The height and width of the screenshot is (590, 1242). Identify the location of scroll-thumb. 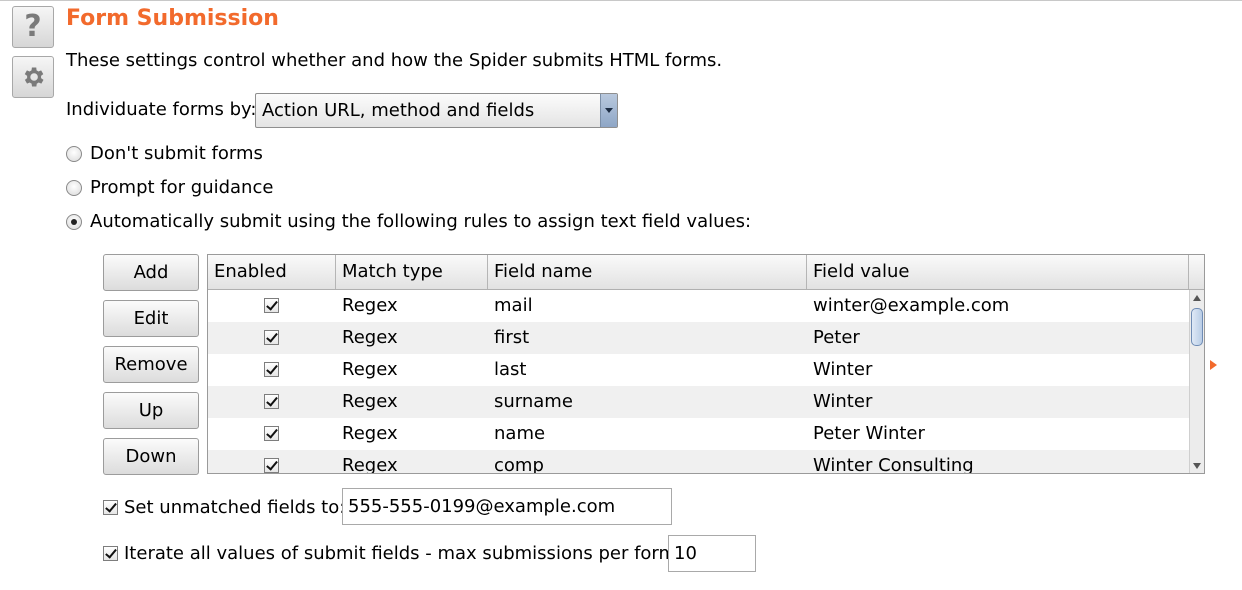
(1197, 327).